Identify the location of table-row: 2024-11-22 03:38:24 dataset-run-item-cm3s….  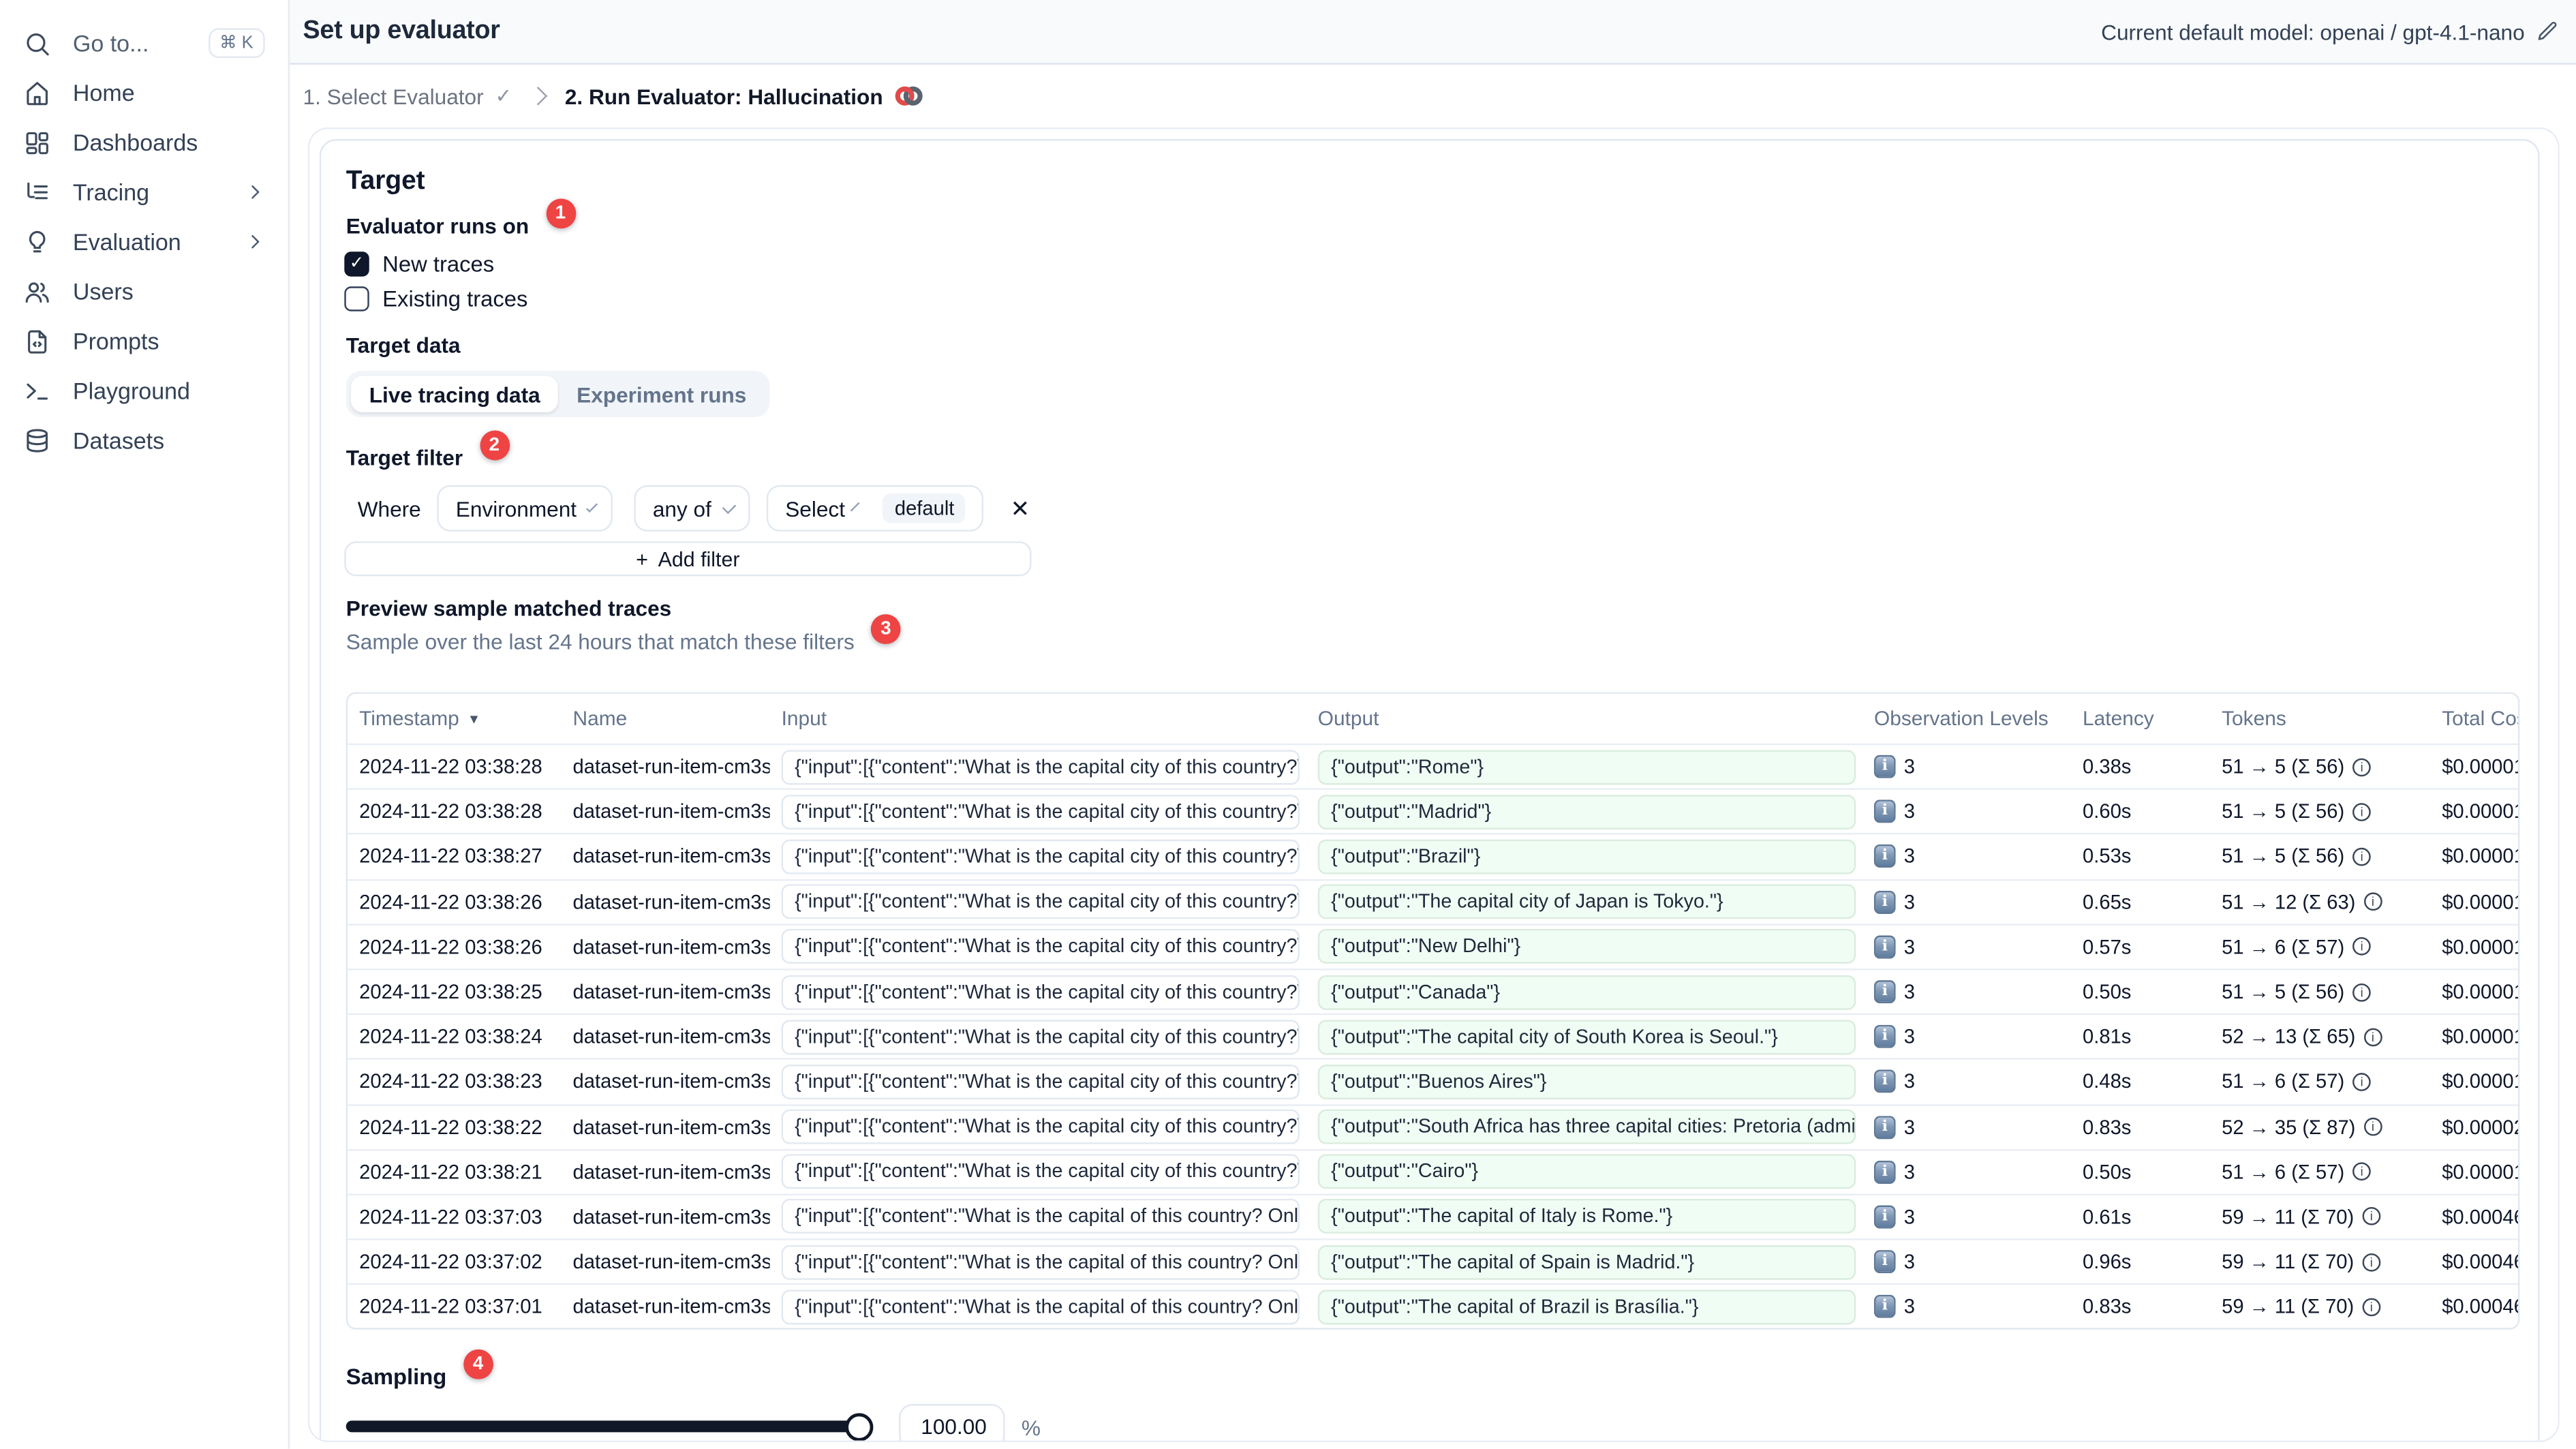
(1433, 1035).